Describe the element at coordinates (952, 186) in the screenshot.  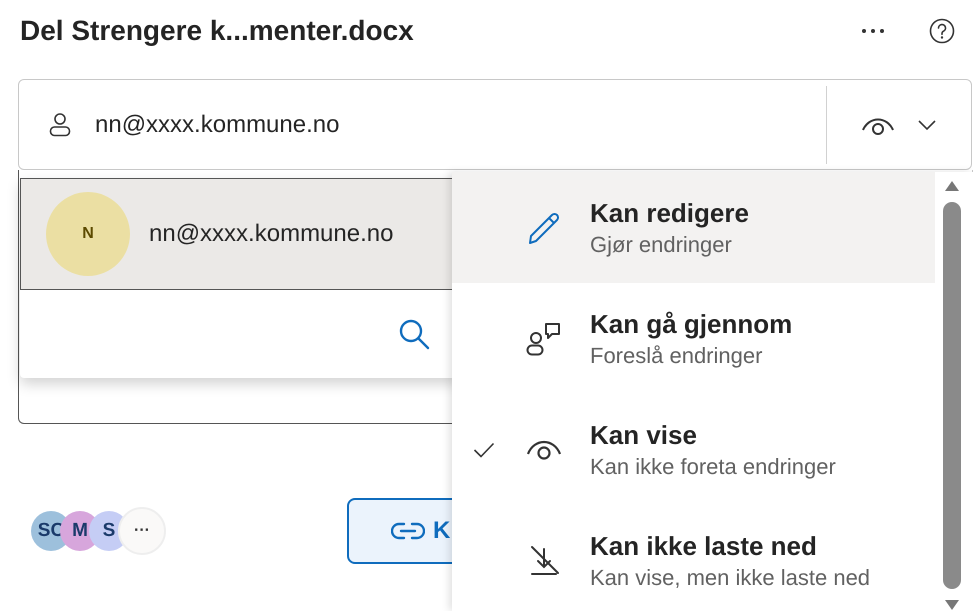
I see `scroll-up-icon` at that location.